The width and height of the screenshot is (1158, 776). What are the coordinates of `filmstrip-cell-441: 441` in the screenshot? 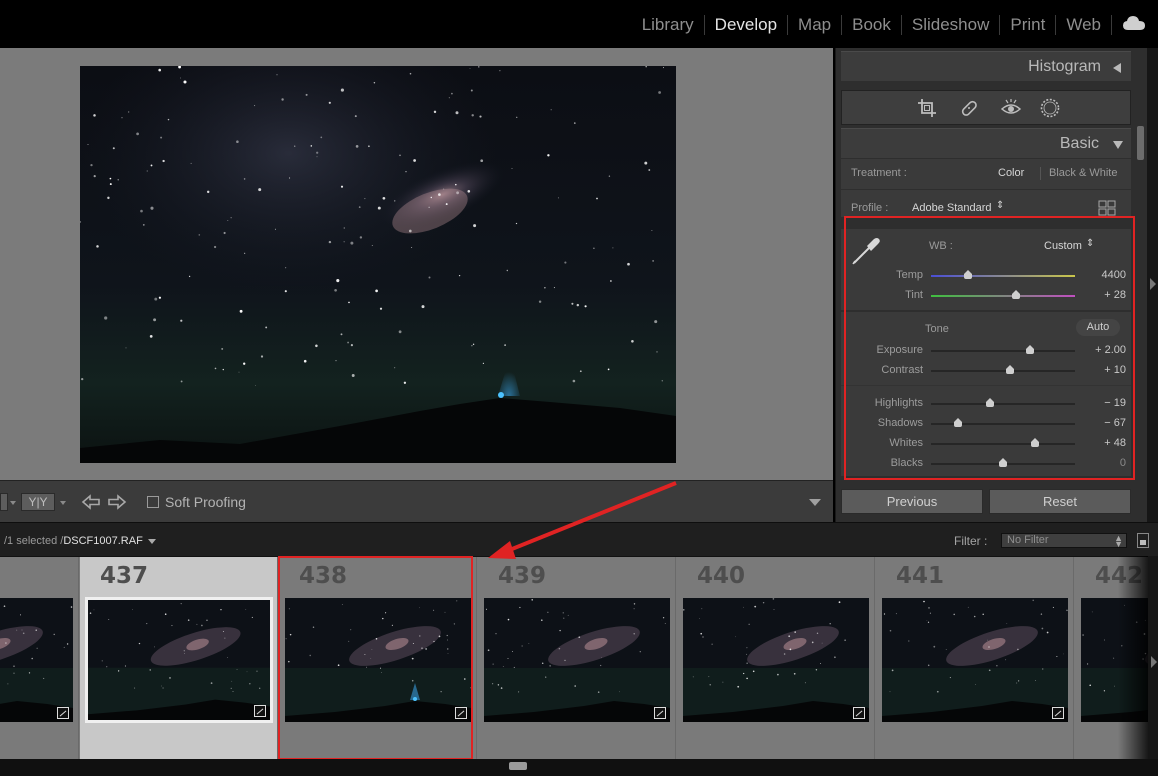 It's located at (975, 658).